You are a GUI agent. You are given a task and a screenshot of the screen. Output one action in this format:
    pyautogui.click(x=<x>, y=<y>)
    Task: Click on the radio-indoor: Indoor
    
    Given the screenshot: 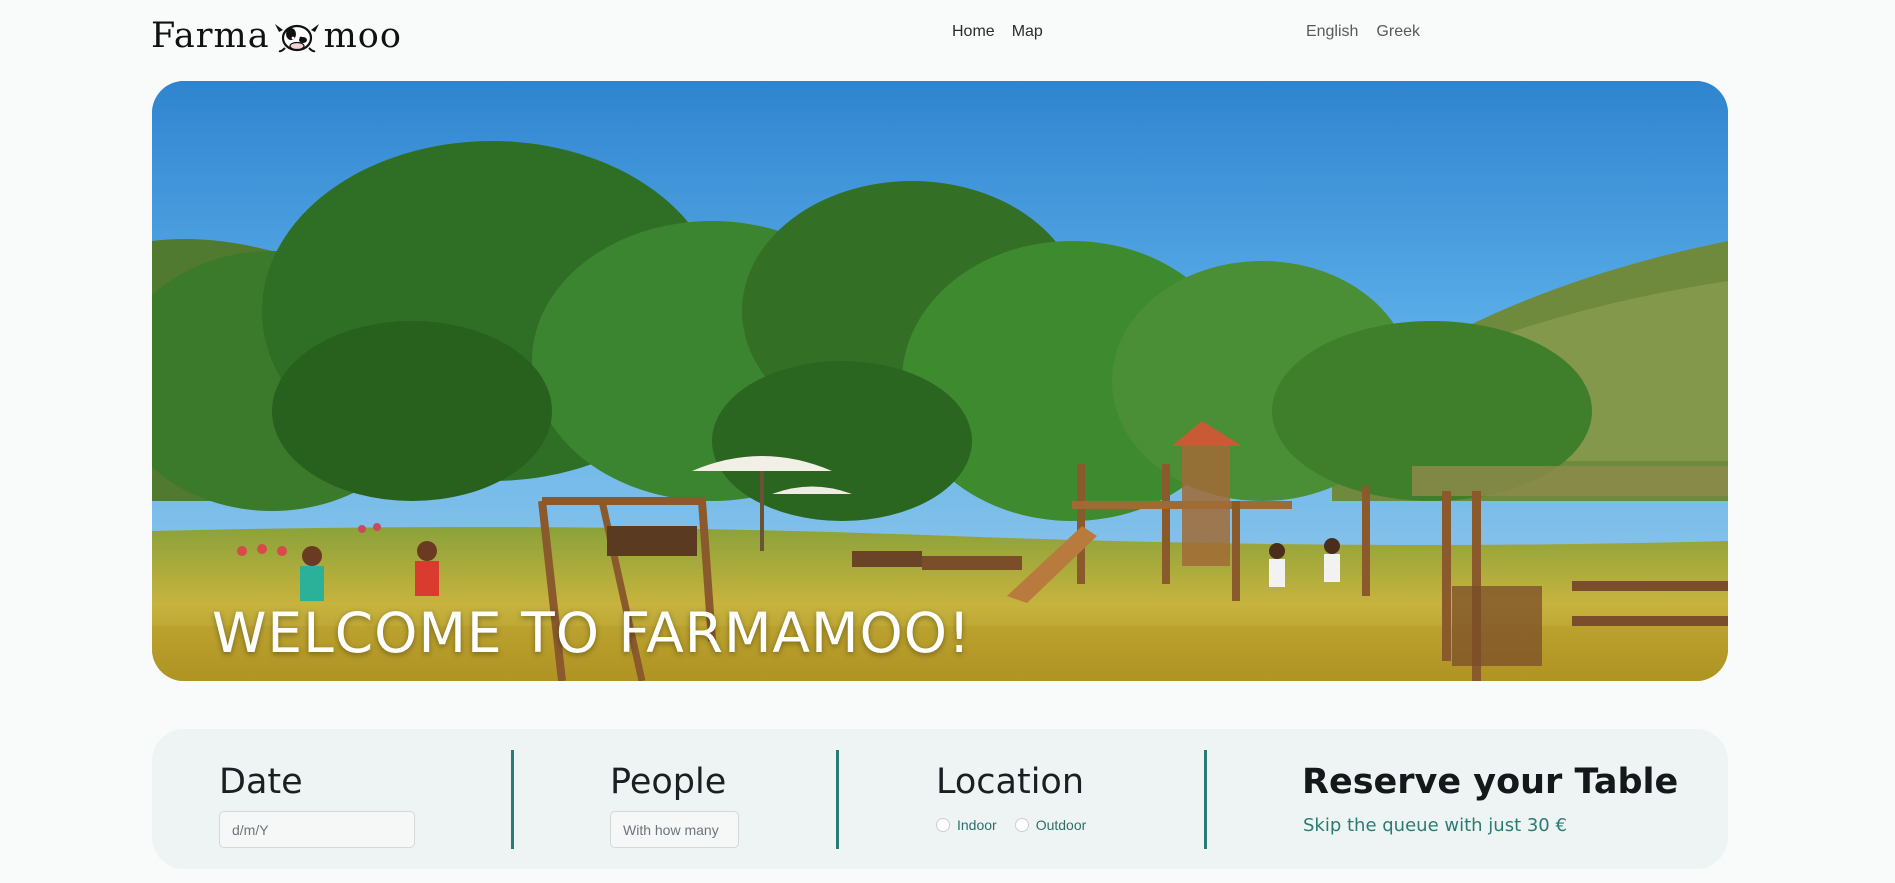 What is the action you would take?
    pyautogui.click(x=966, y=825)
    